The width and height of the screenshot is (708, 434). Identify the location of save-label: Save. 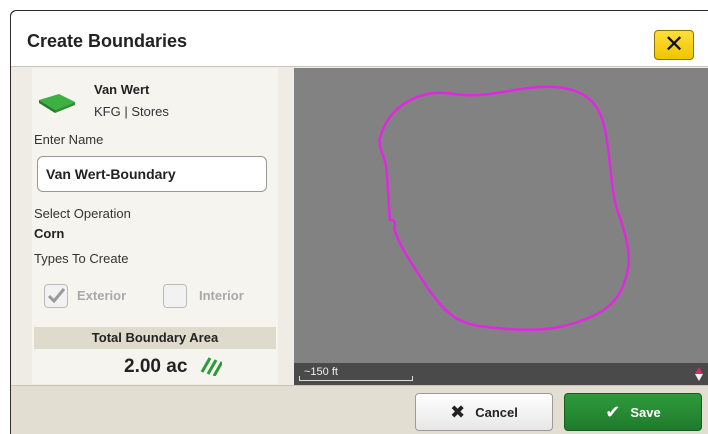
(645, 412).